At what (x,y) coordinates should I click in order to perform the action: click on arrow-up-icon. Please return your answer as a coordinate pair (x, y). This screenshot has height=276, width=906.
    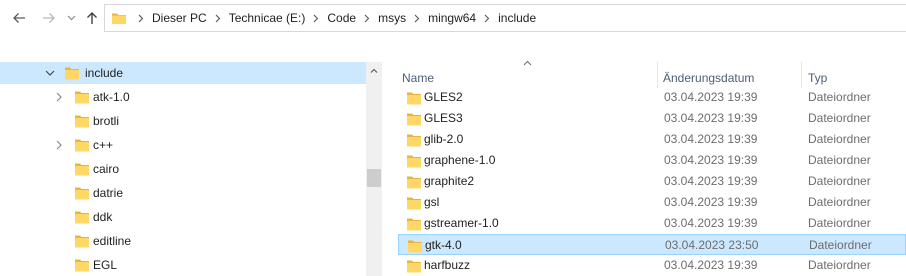
    Looking at the image, I should click on (92, 18).